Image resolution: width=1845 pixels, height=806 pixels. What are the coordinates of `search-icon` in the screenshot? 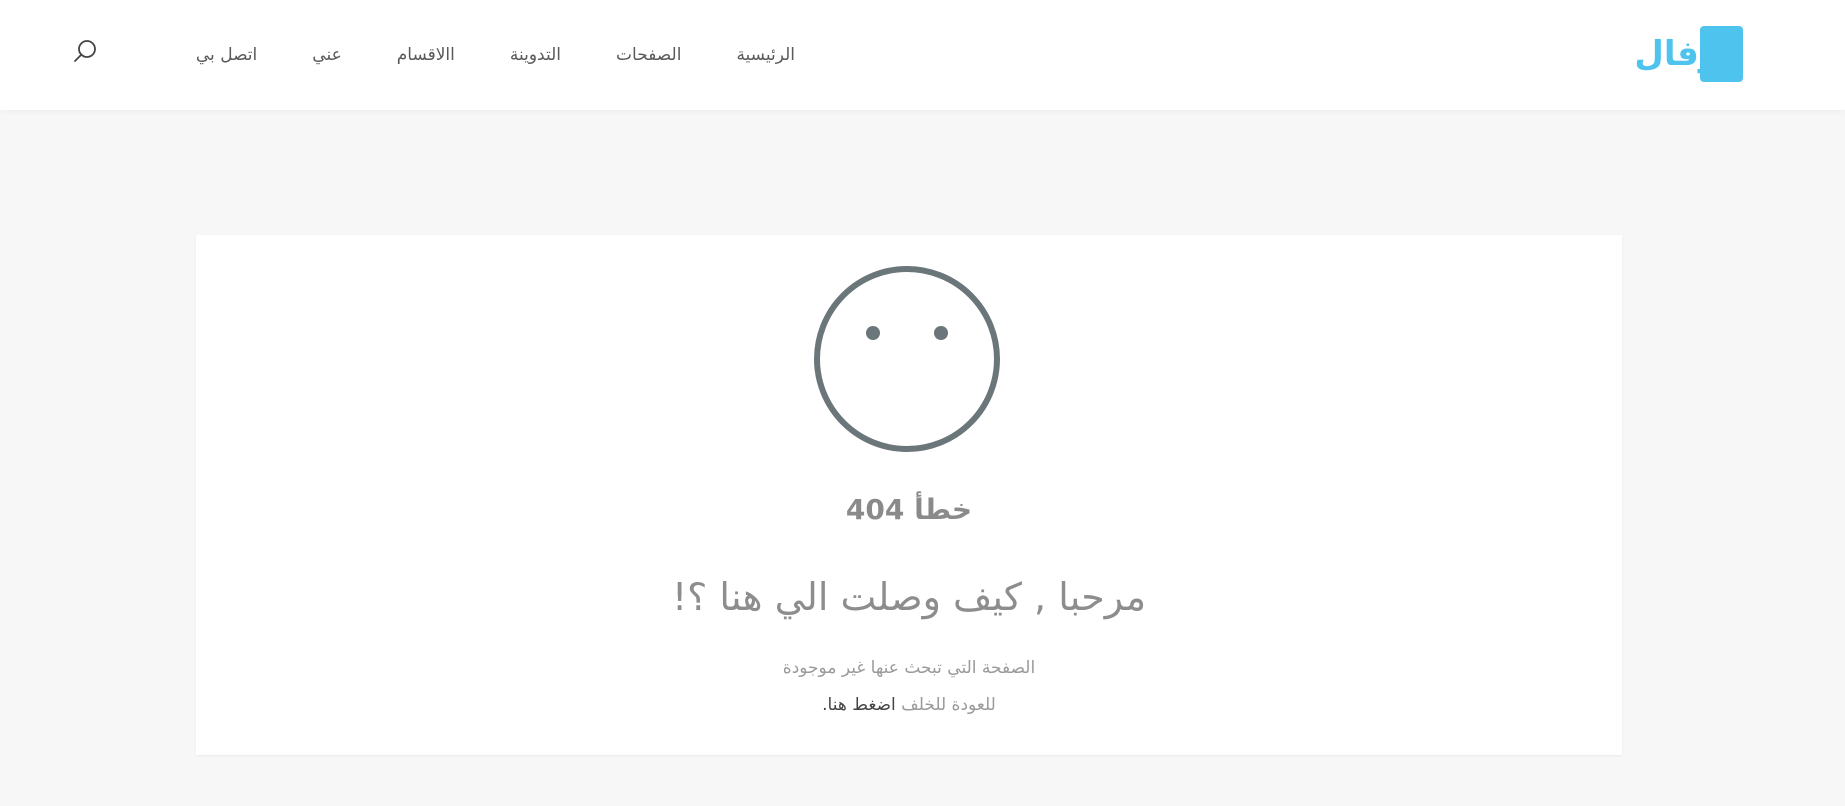 It's located at (85, 51).